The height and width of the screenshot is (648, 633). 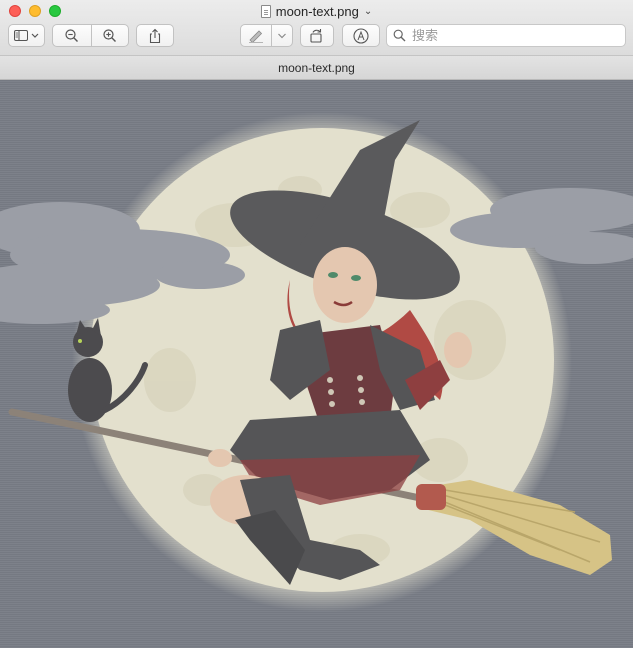 I want to click on zoom-in-icon, so click(x=109, y=35).